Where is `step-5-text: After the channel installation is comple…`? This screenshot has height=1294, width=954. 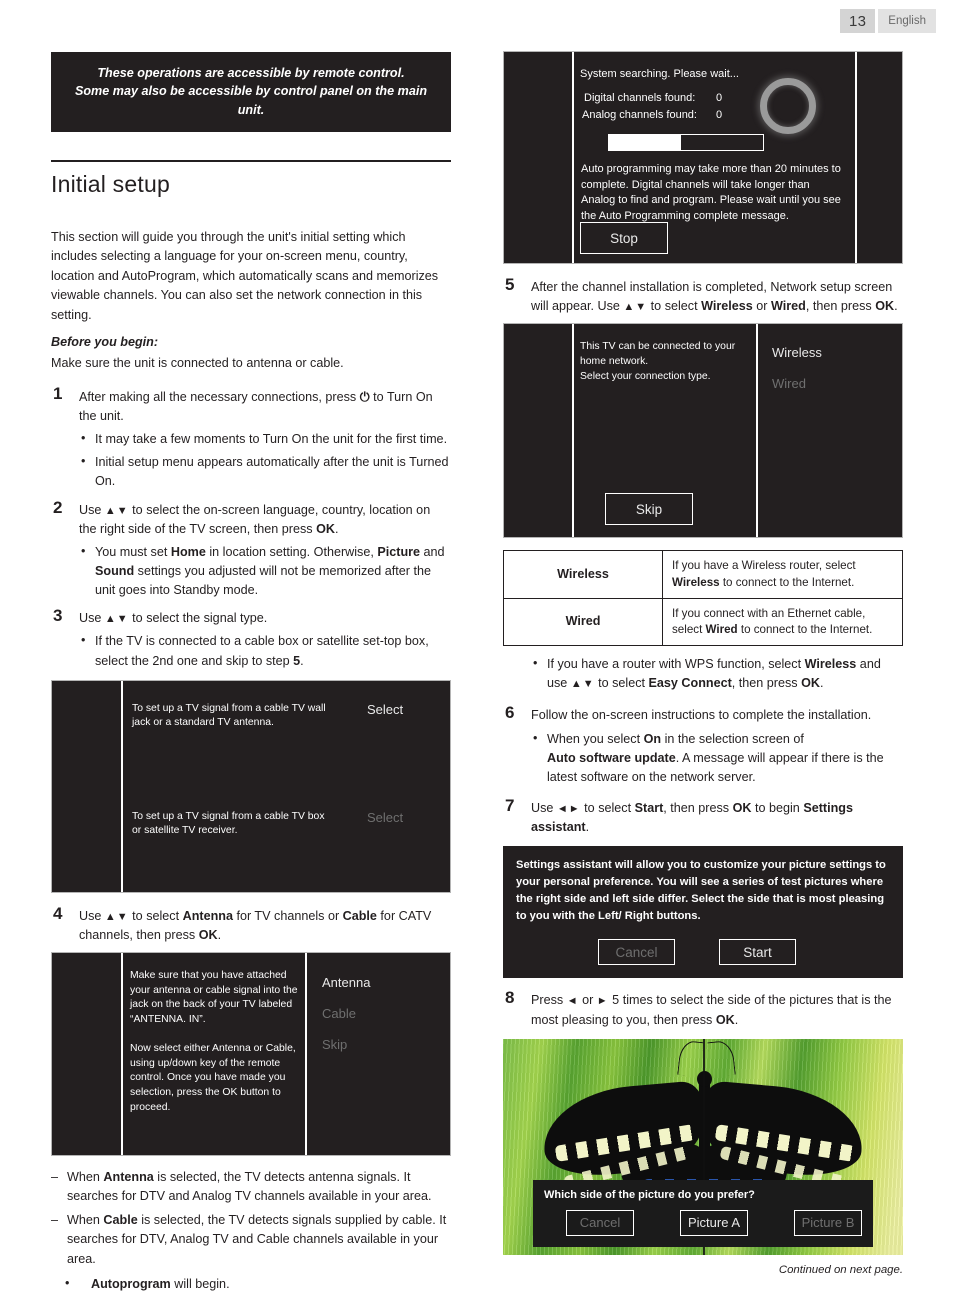 step-5-text: After the channel installation is comple… is located at coordinates (714, 297).